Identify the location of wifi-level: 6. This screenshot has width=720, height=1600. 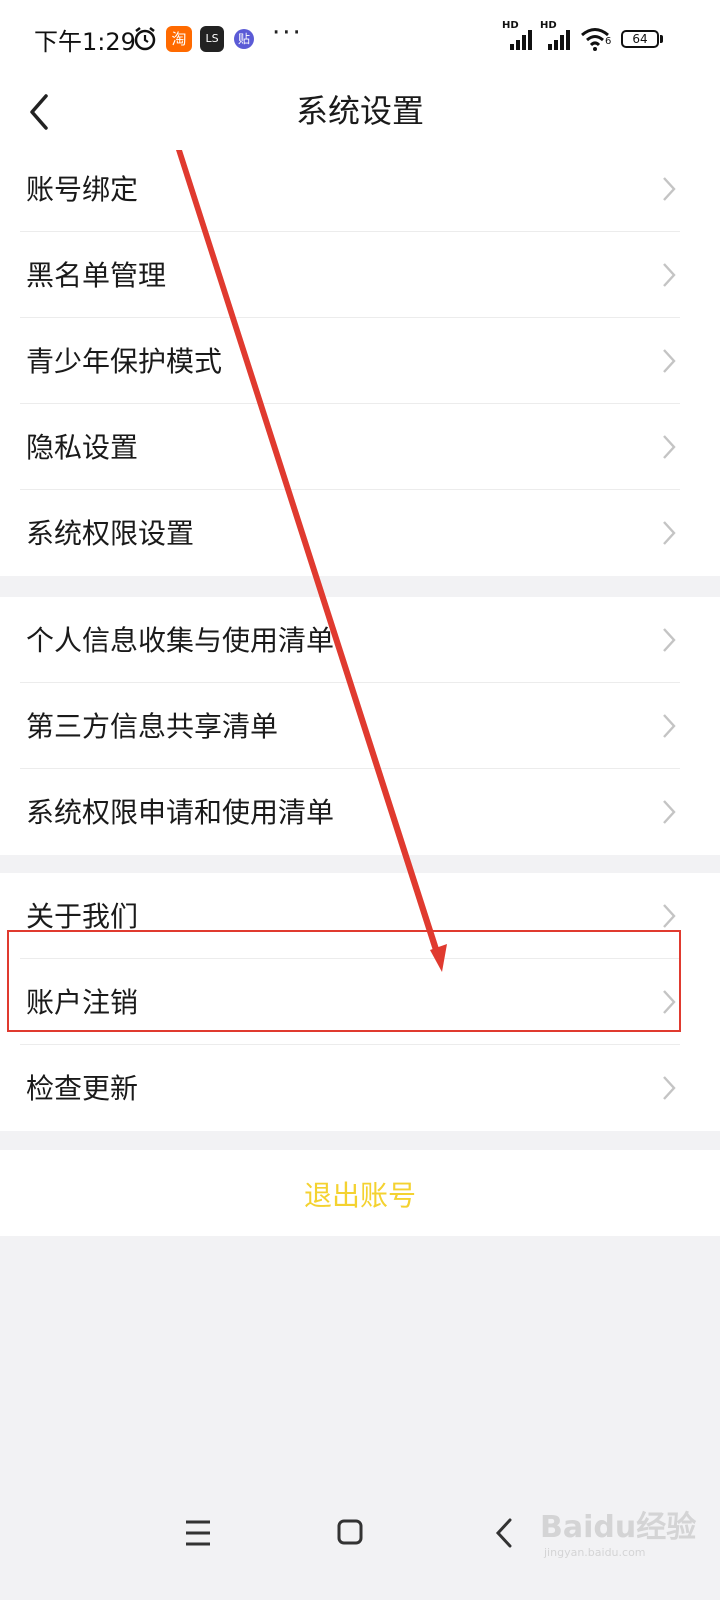
(608, 41).